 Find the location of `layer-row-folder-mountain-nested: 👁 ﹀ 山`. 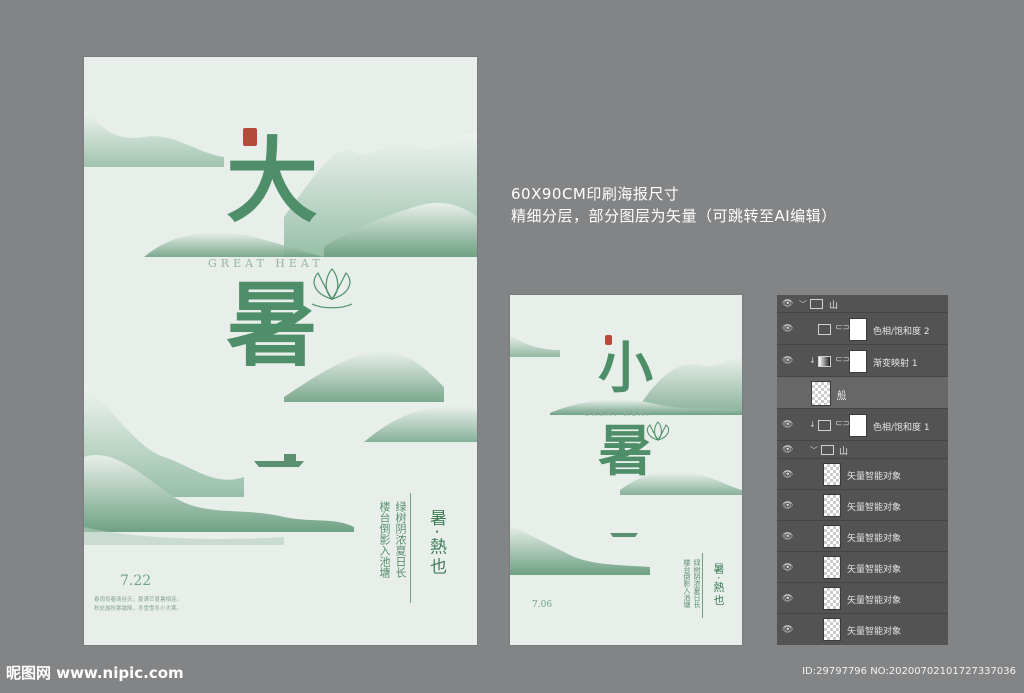

layer-row-folder-mountain-nested: 👁 ﹀ 山 is located at coordinates (862, 450).